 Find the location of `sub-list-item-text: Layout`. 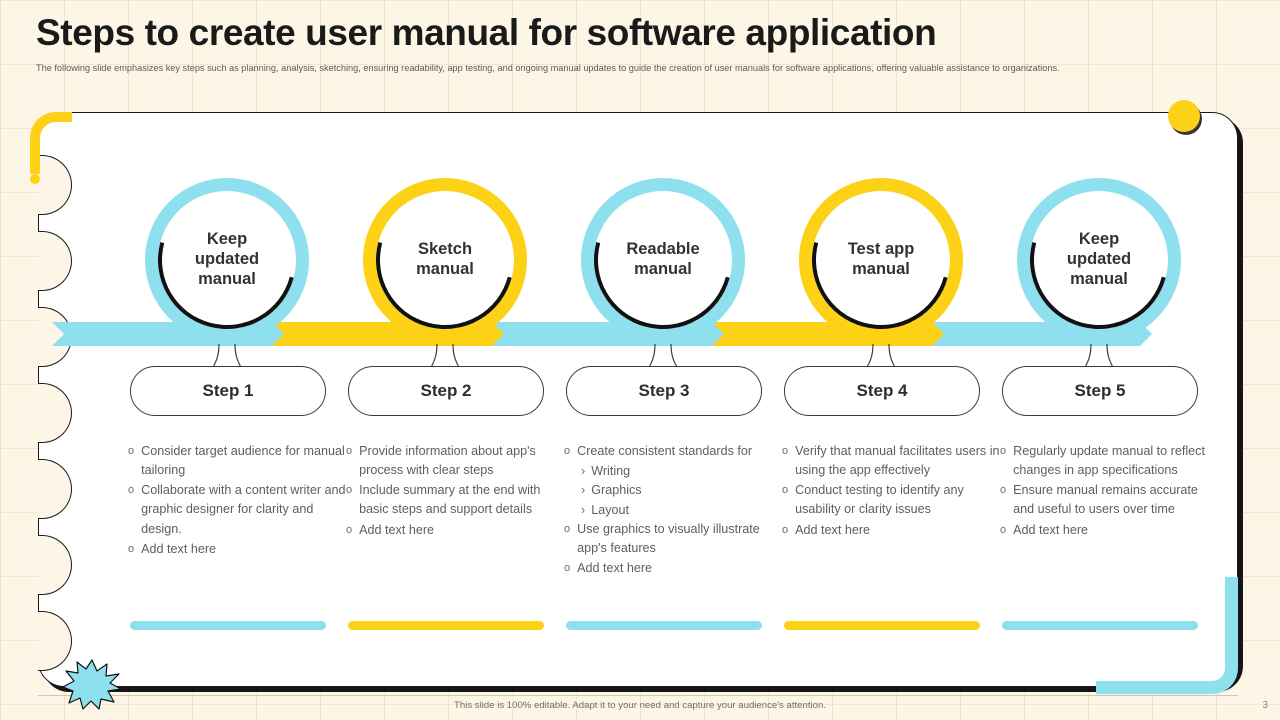

sub-list-item-text: Layout is located at coordinates (610, 509).